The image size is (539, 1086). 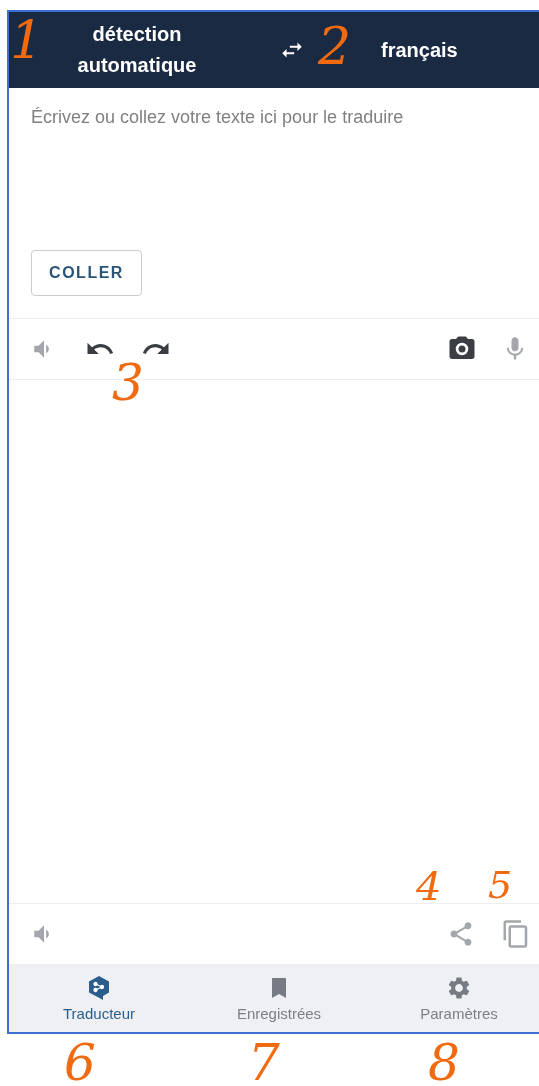 I want to click on settings-icon, so click(x=459, y=988).